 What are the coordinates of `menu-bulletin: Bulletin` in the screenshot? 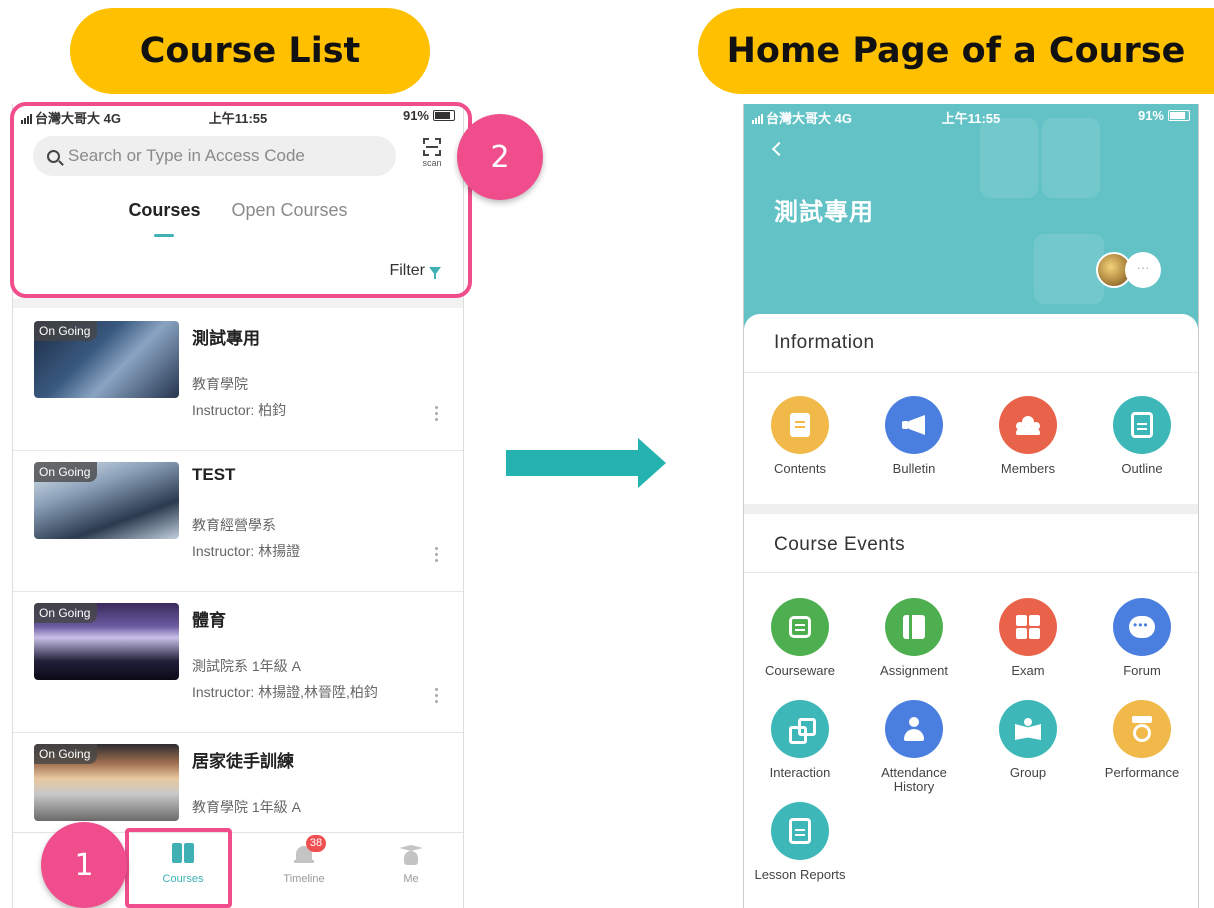 It's located at (914, 436).